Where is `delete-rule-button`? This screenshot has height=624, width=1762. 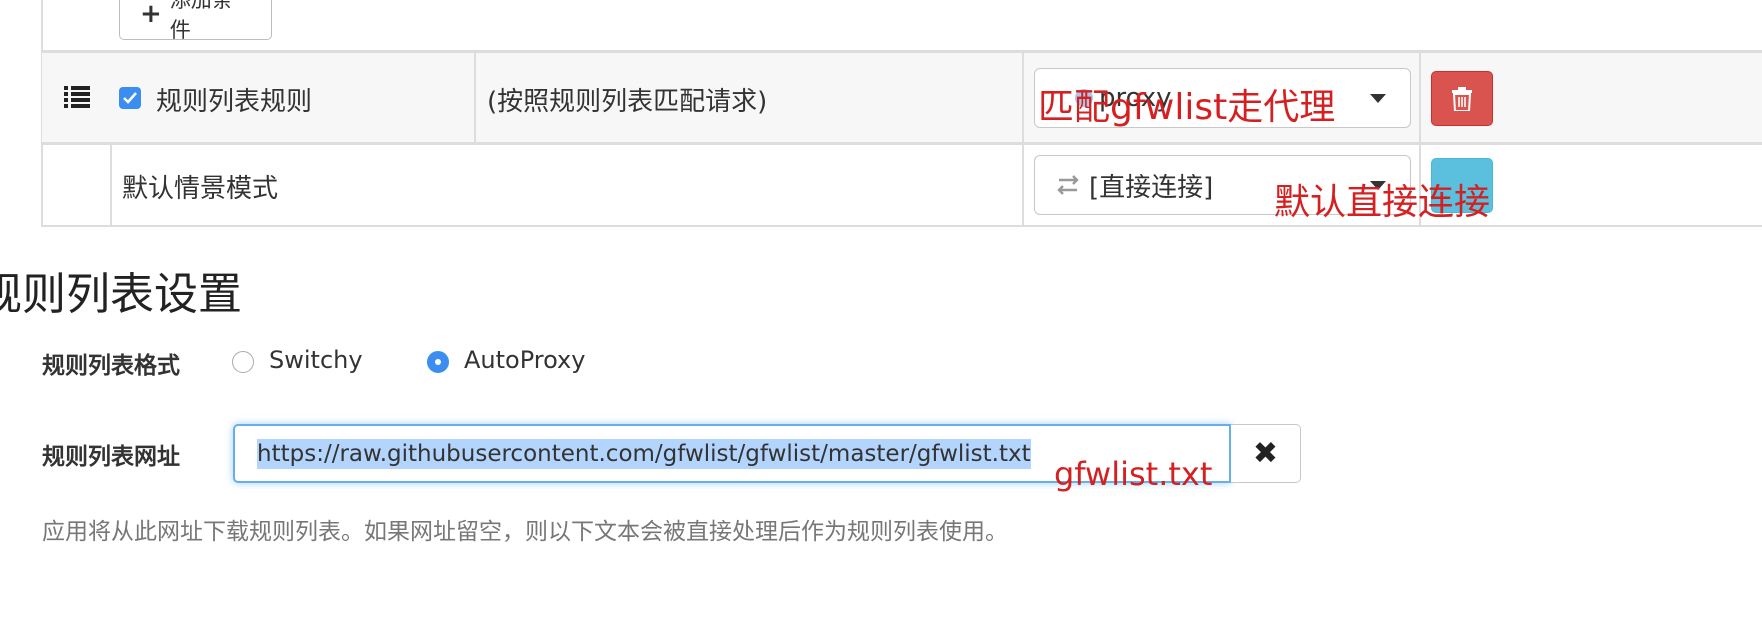
delete-rule-button is located at coordinates (1462, 98).